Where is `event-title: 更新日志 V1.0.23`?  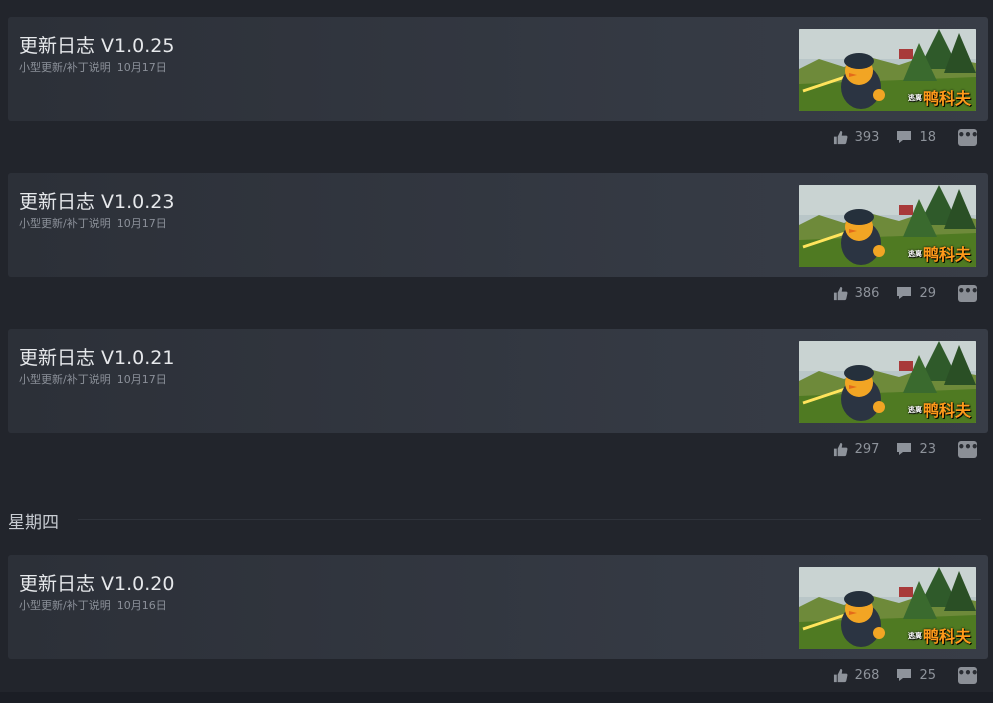
event-title: 更新日志 V1.0.23 is located at coordinates (97, 202).